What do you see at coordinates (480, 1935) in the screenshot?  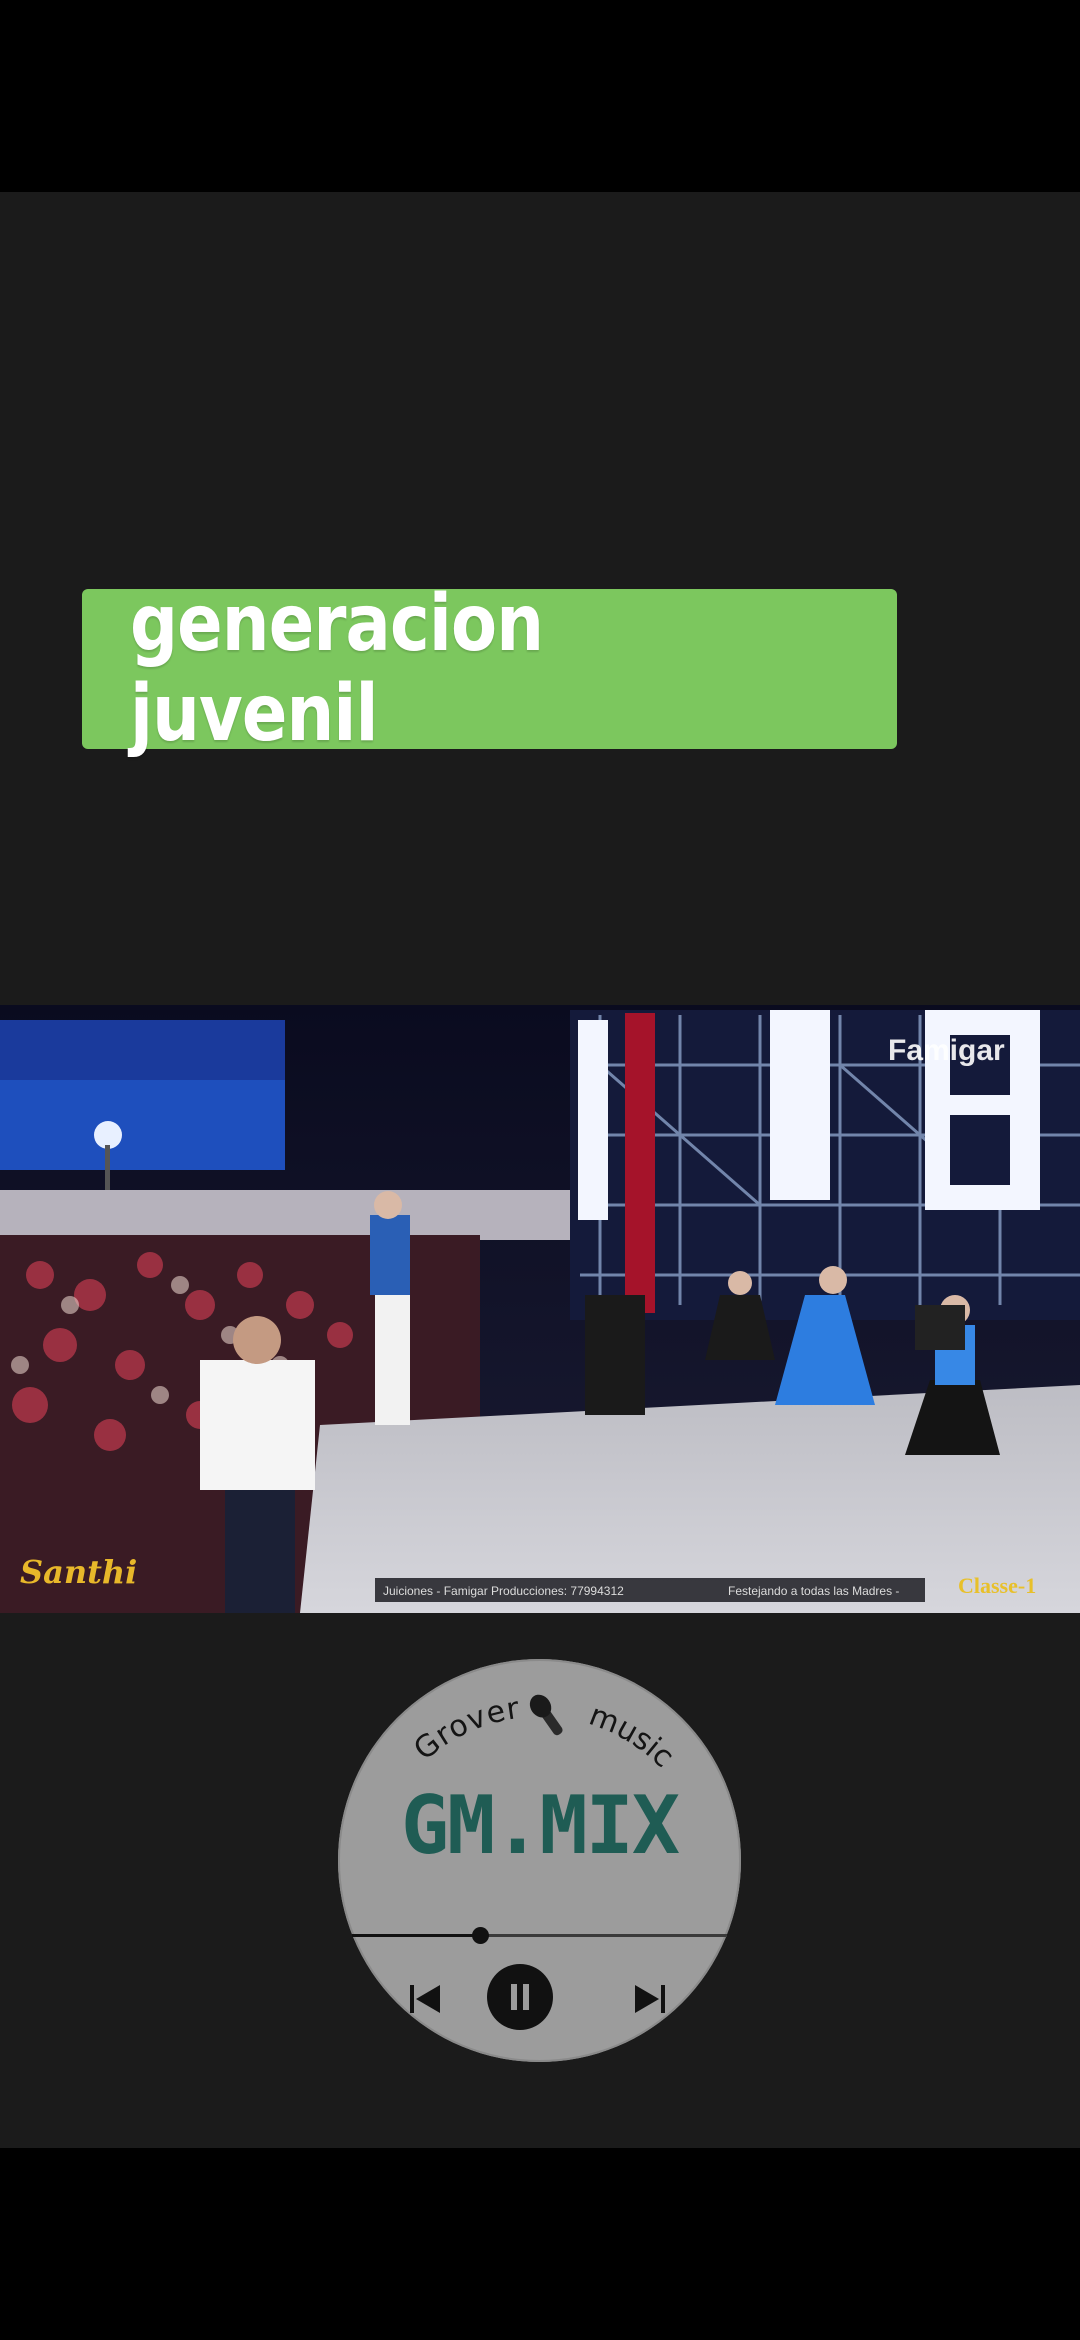 I see `progress-thumb` at bounding box center [480, 1935].